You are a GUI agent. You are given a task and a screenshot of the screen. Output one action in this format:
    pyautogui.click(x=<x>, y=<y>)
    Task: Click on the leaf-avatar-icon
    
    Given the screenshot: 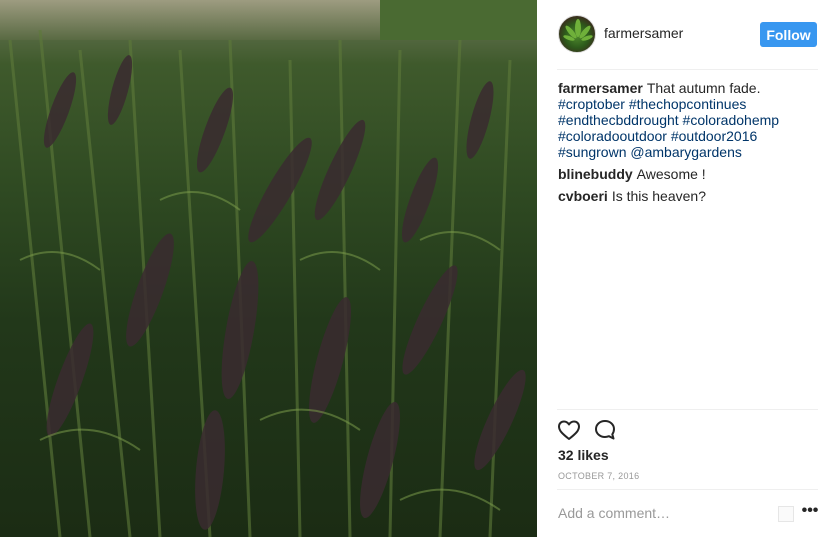 What is the action you would take?
    pyautogui.click(x=578, y=30)
    